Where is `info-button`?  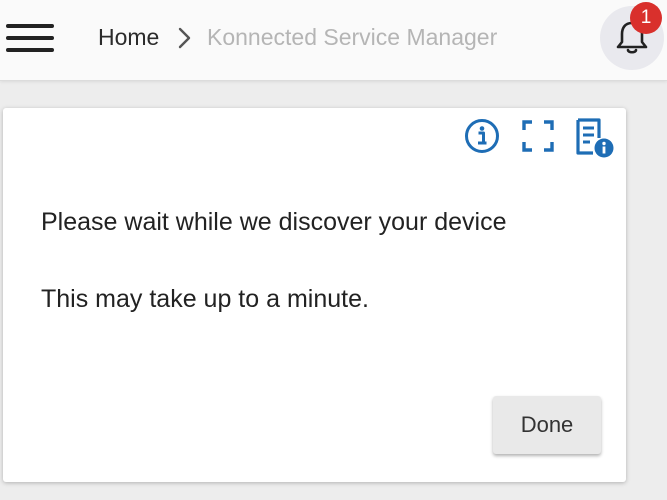
info-button is located at coordinates (482, 136).